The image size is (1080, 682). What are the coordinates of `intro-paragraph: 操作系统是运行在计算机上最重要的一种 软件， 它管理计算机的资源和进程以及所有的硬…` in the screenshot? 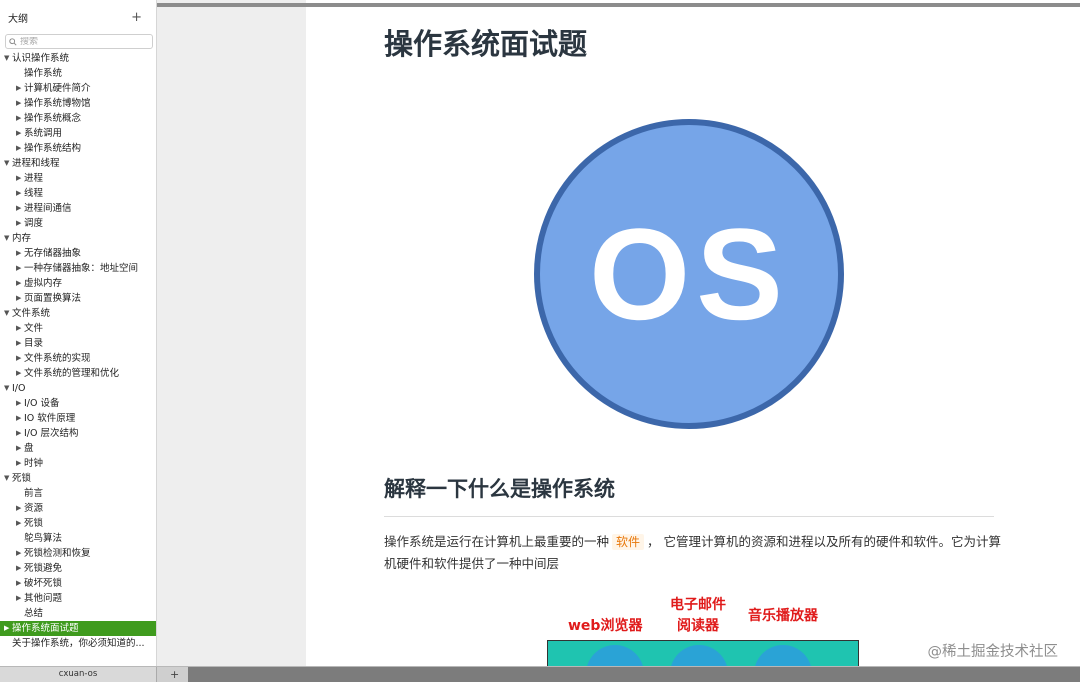 It's located at (694, 552).